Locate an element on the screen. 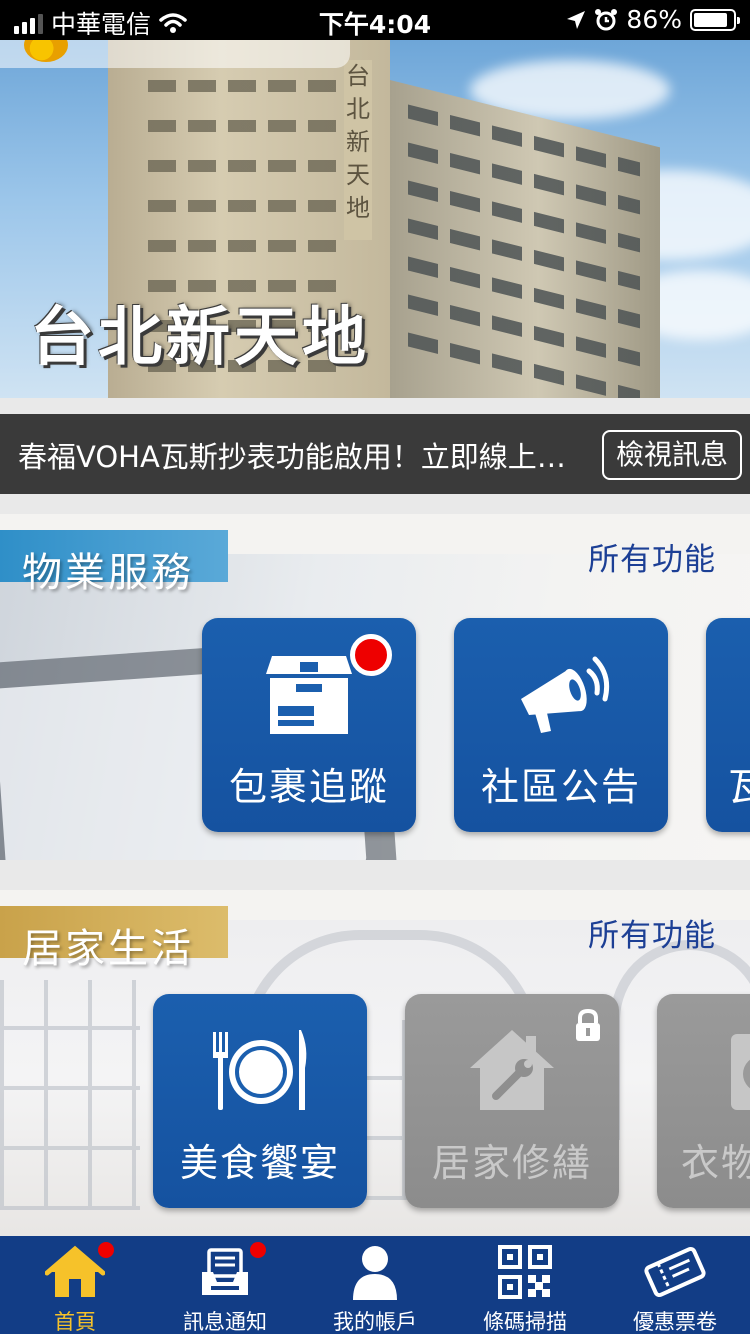 The height and width of the screenshot is (1334, 750). tab-messages: 訊息通知 is located at coordinates (225, 1285).